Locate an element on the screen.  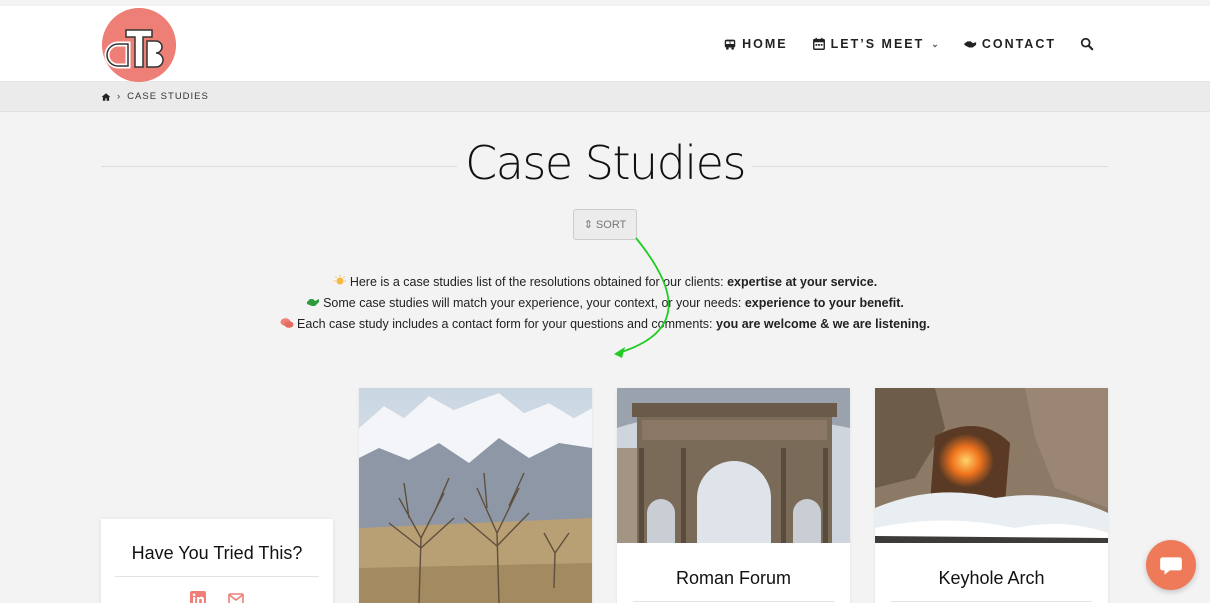
breadcrumb-bar: › CASE STUDIES is located at coordinates (605, 97).